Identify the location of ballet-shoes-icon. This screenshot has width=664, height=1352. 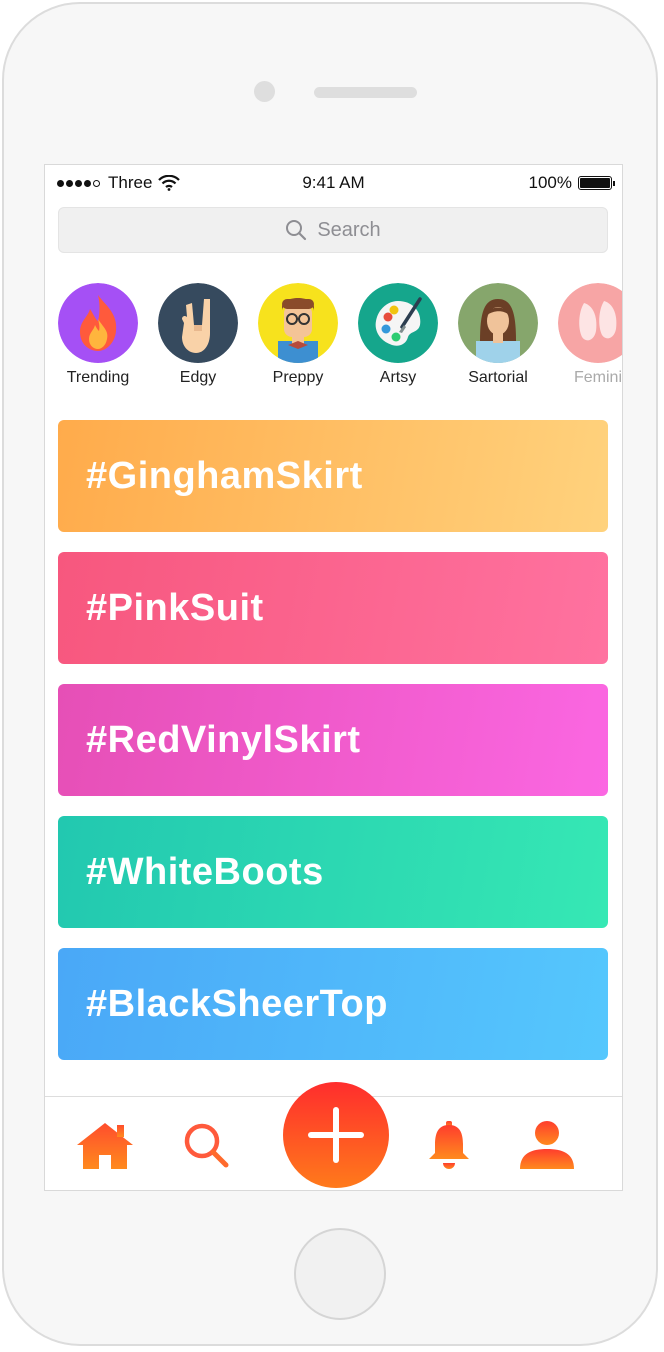
(590, 323).